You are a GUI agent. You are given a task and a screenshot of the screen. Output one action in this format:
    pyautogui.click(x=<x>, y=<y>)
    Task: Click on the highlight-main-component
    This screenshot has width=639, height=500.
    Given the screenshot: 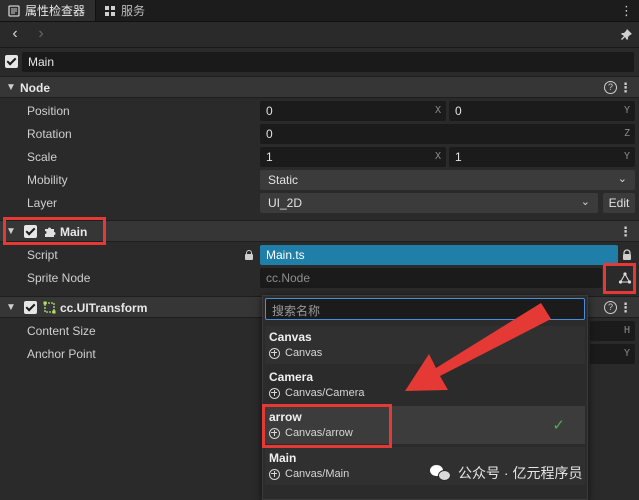 What is the action you would take?
    pyautogui.click(x=54, y=231)
    